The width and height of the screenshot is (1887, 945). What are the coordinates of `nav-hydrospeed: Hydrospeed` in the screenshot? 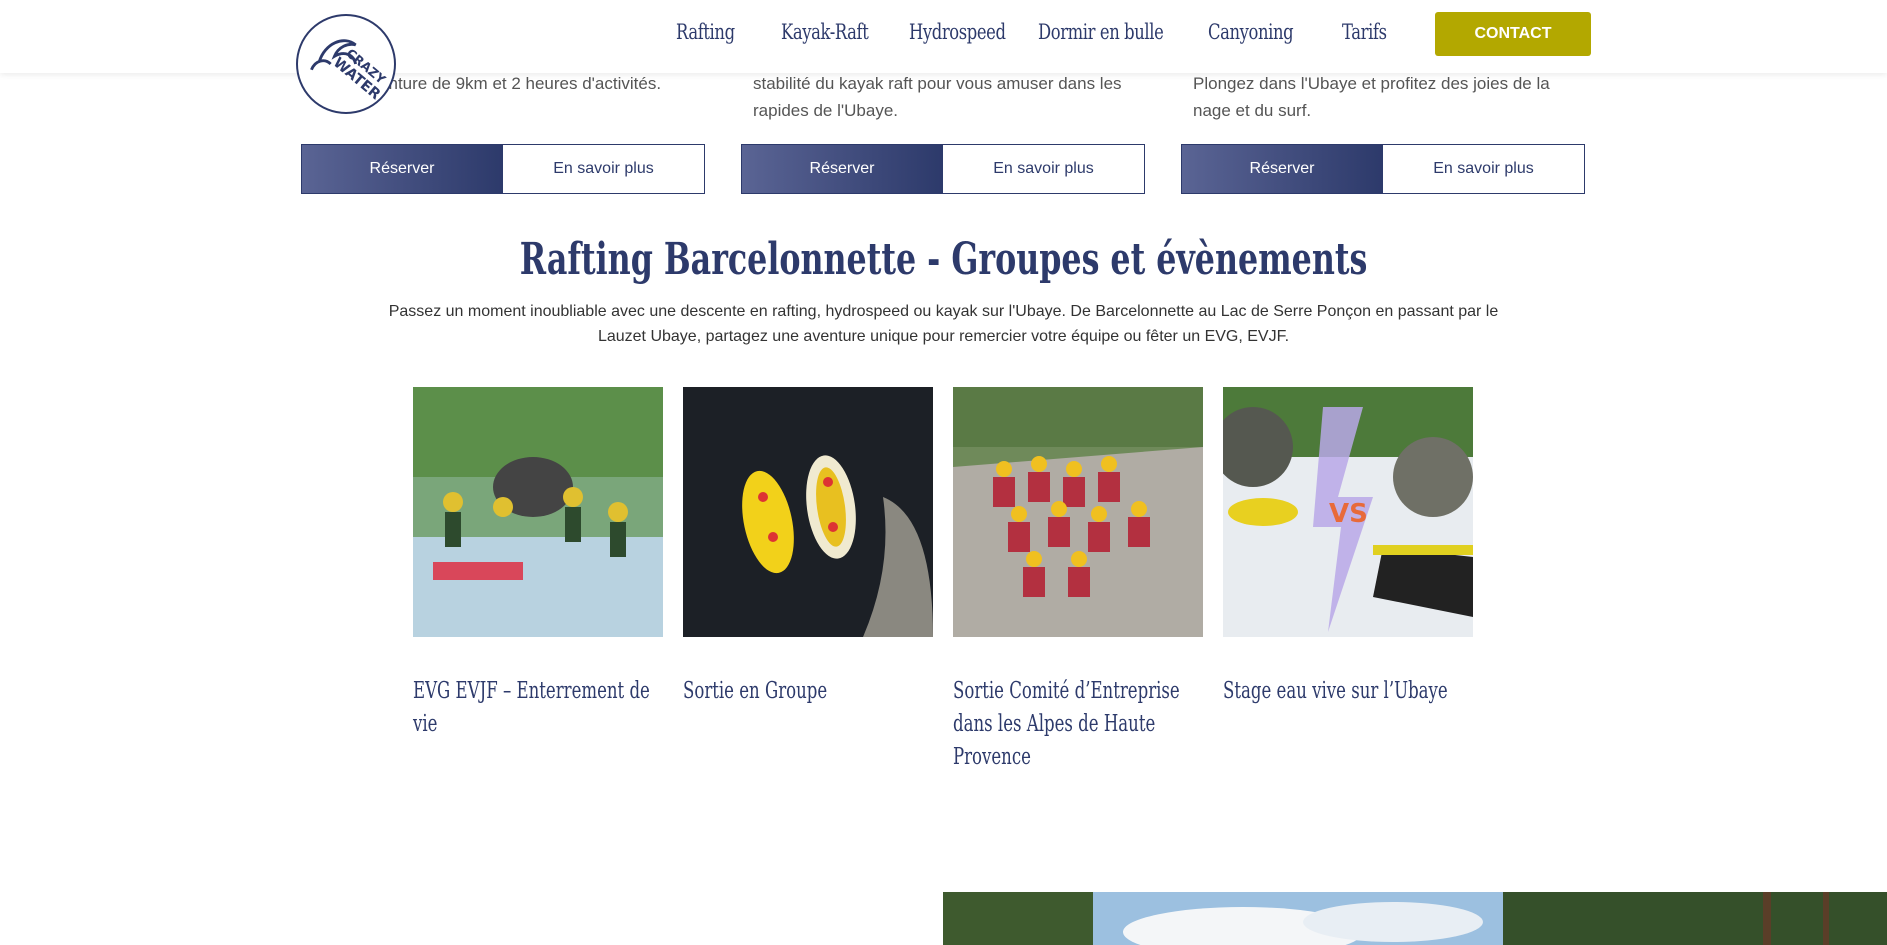 It's located at (957, 32).